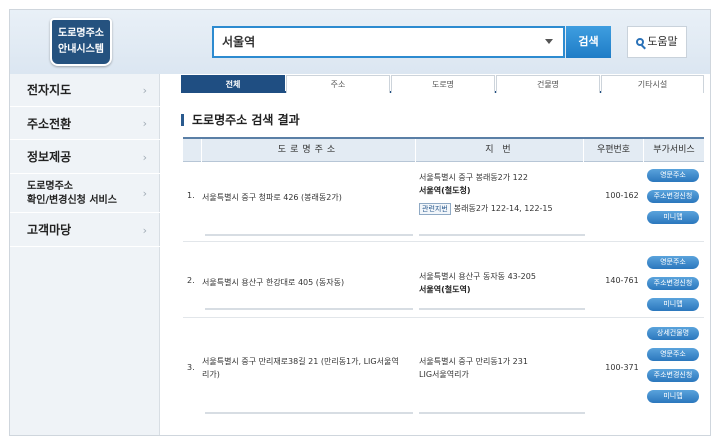 The image size is (720, 436). What do you see at coordinates (444, 374) in the screenshot?
I see `jibun-building: LIG서울역리가` at bounding box center [444, 374].